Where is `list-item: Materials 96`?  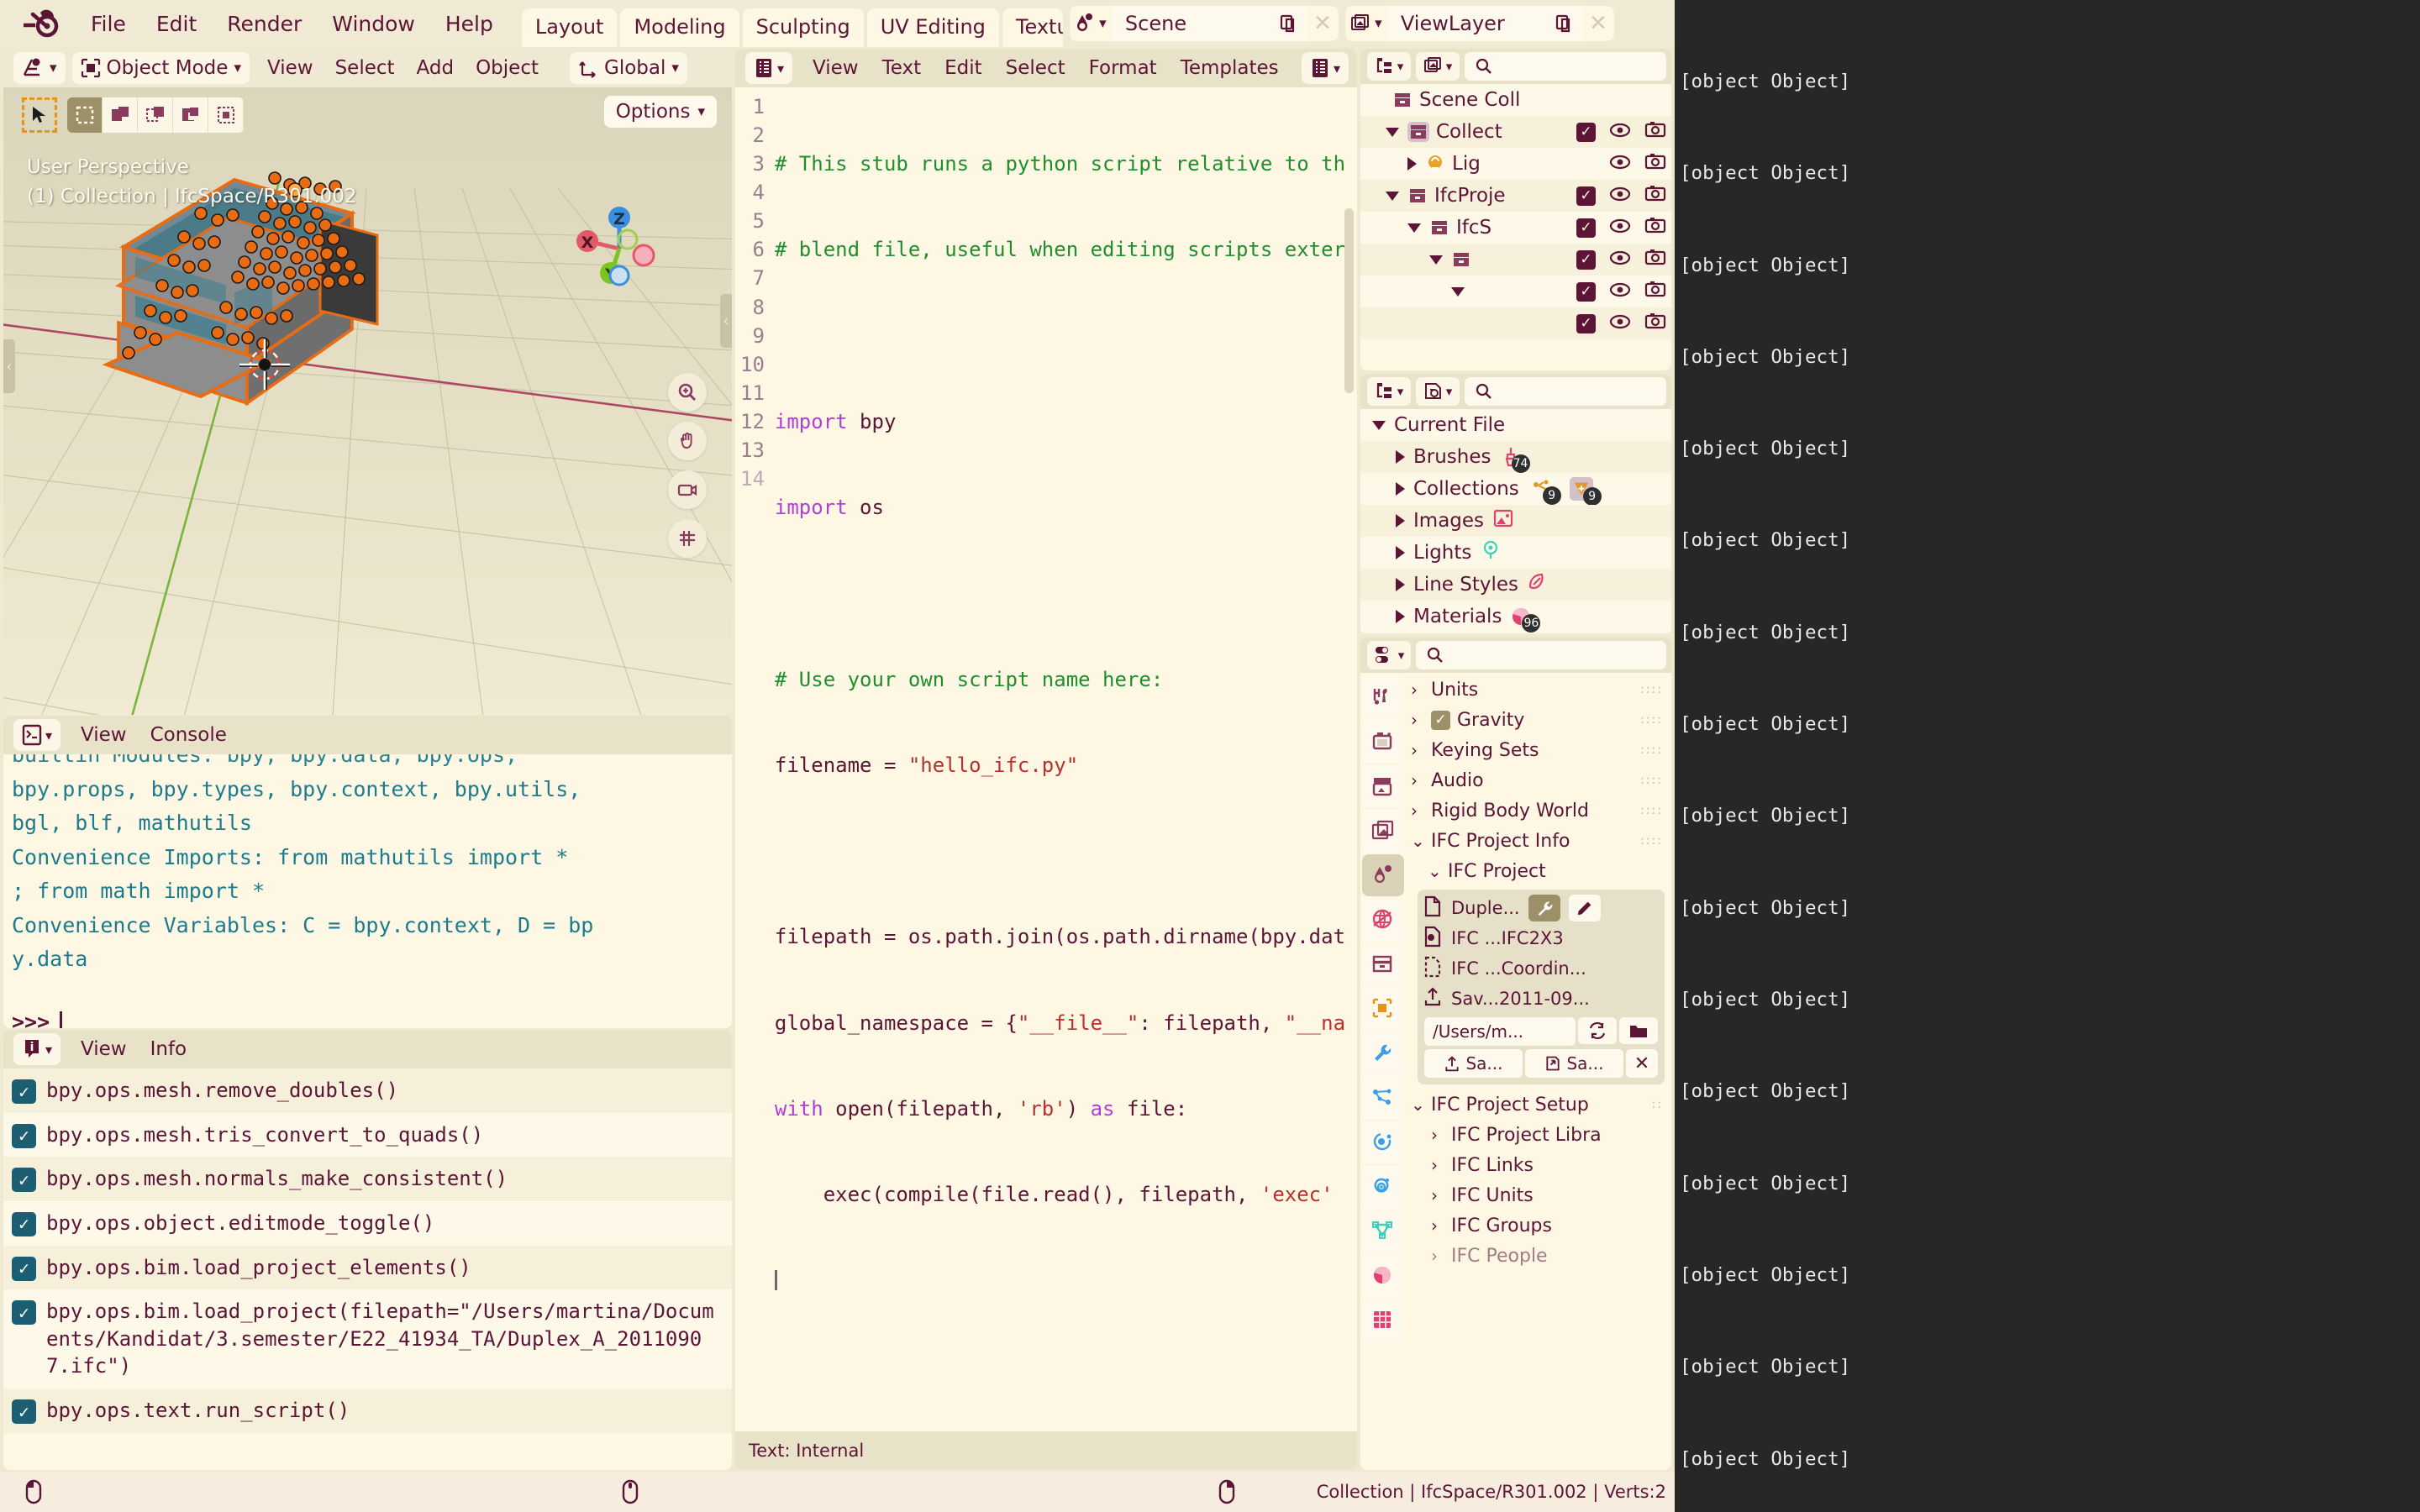
list-item: Materials 96 is located at coordinates (1515, 617).